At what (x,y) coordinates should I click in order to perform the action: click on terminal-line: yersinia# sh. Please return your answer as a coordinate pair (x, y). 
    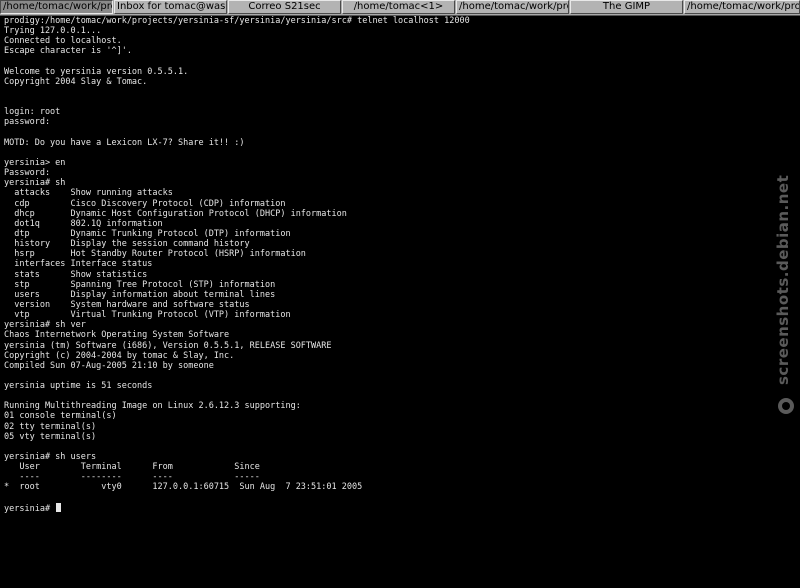
    Looking at the image, I should click on (35, 183).